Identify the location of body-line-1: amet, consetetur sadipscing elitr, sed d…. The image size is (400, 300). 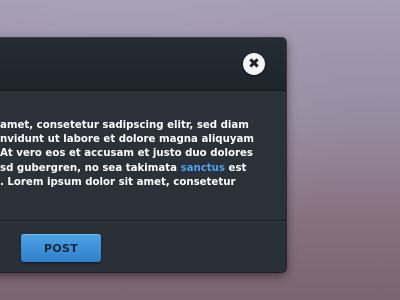
(124, 125).